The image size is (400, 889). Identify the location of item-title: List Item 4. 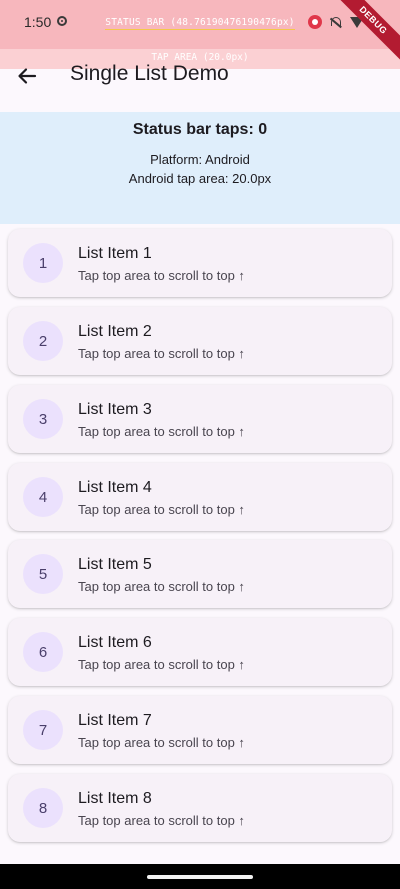
(115, 487).